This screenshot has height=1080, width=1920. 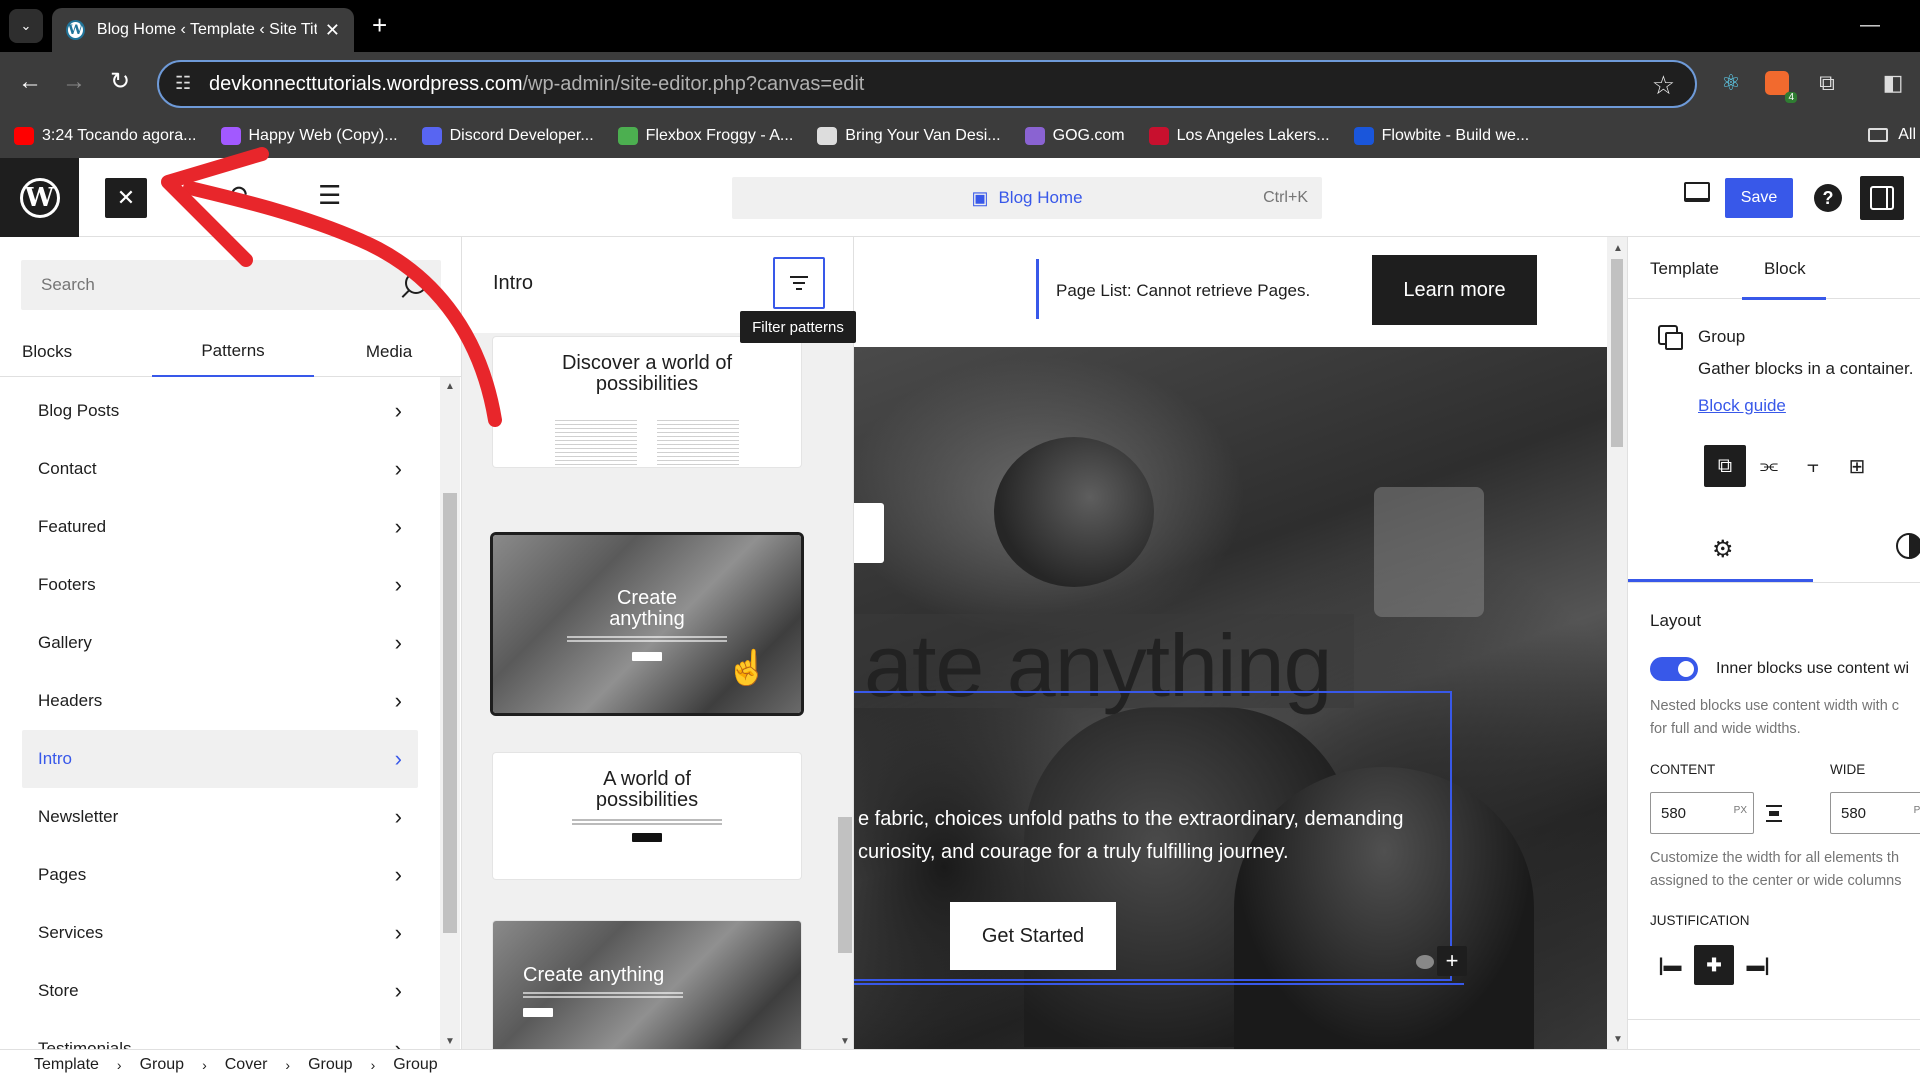 What do you see at coordinates (332, 30) in the screenshot?
I see `tab-close-icon: ✕` at bounding box center [332, 30].